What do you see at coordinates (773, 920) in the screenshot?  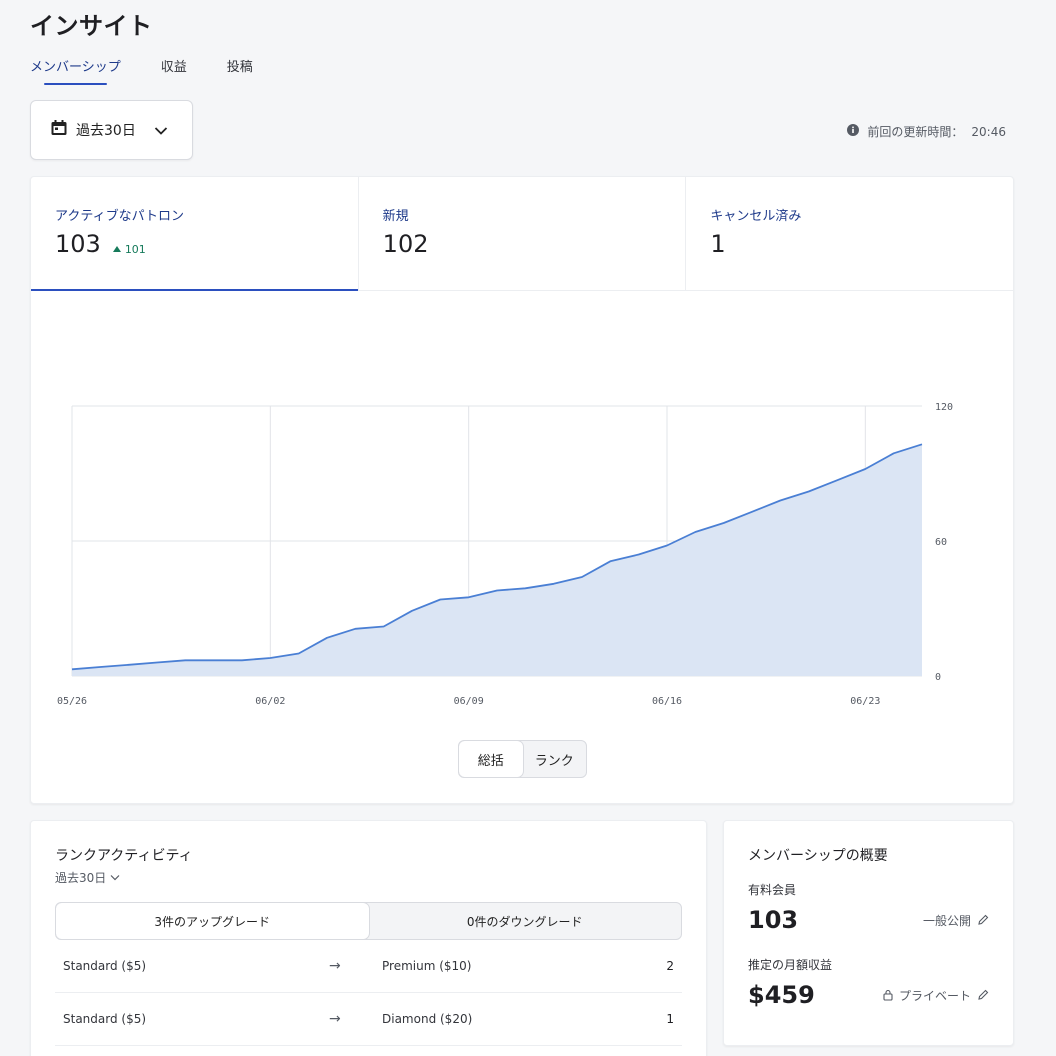 I see `paid-members-value: 103` at bounding box center [773, 920].